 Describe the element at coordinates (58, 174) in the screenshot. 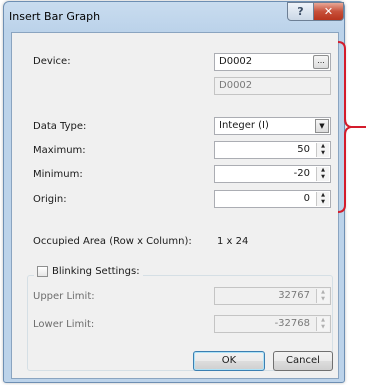

I see `minimum-label: Minimum:` at that location.